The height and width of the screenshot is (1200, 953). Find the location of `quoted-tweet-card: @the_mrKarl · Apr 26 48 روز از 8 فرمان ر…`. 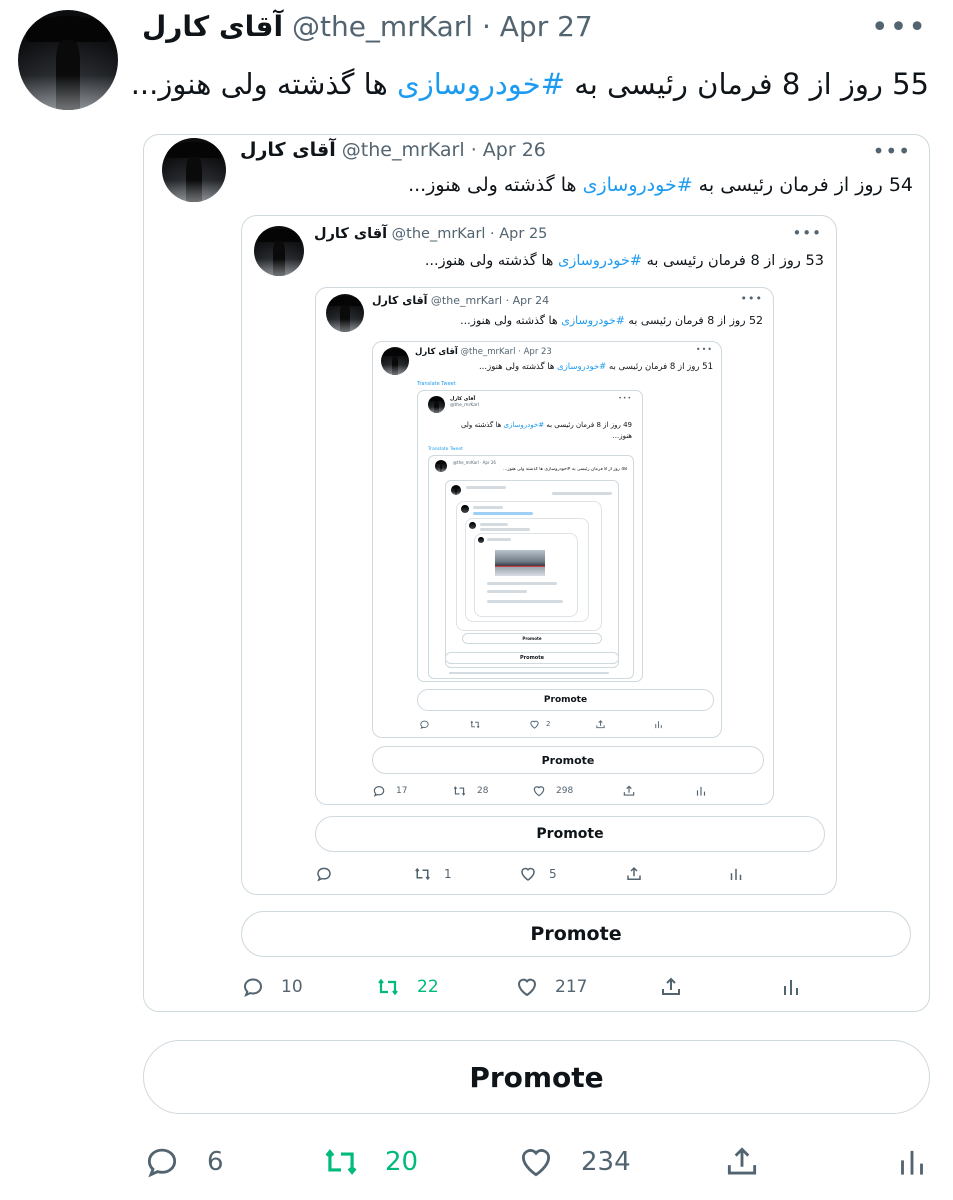

quoted-tweet-card: @the_mrKarl · Apr 26 48 روز از 8 فرمان ر… is located at coordinates (531, 567).